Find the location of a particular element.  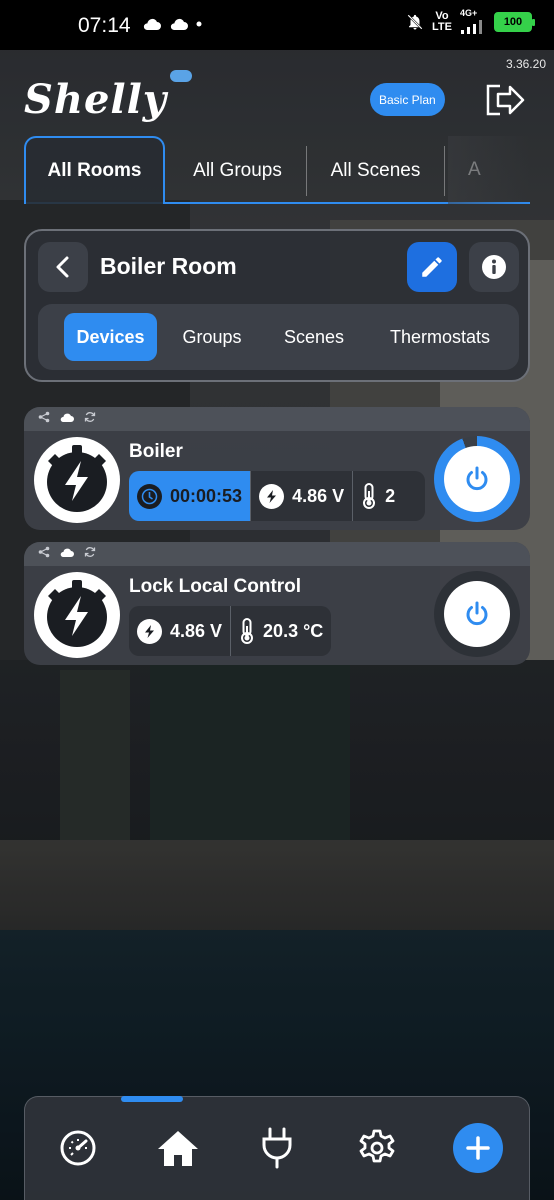

device-metrics: 4.86 V 20.3 °C is located at coordinates (230, 631).